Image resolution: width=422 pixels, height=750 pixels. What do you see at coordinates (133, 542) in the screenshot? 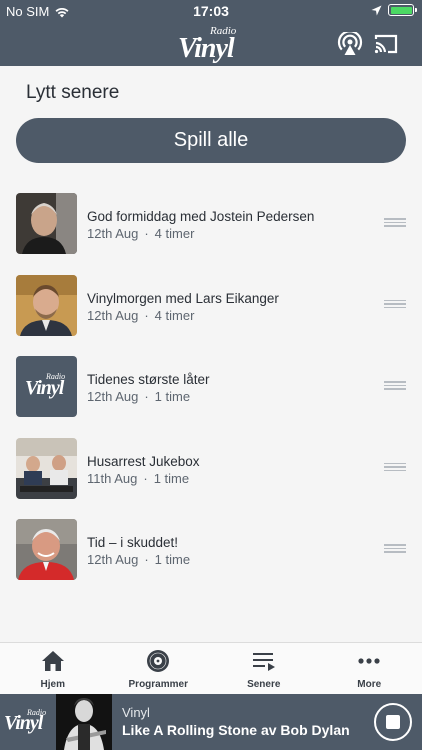
I see `episode-title: Tid – i skuddet!` at bounding box center [133, 542].